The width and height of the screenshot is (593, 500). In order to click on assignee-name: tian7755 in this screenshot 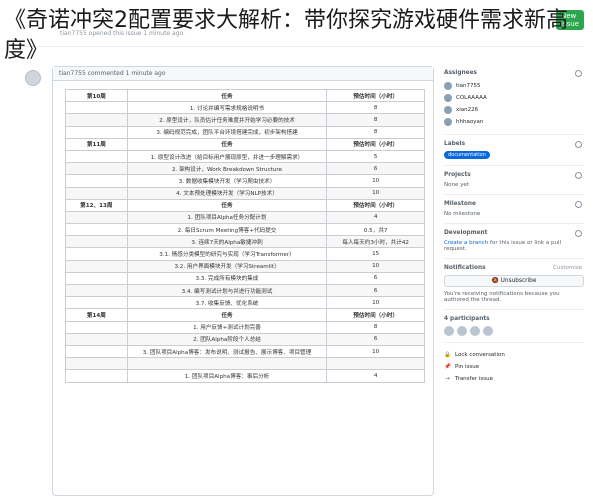, I will do `click(468, 86)`.